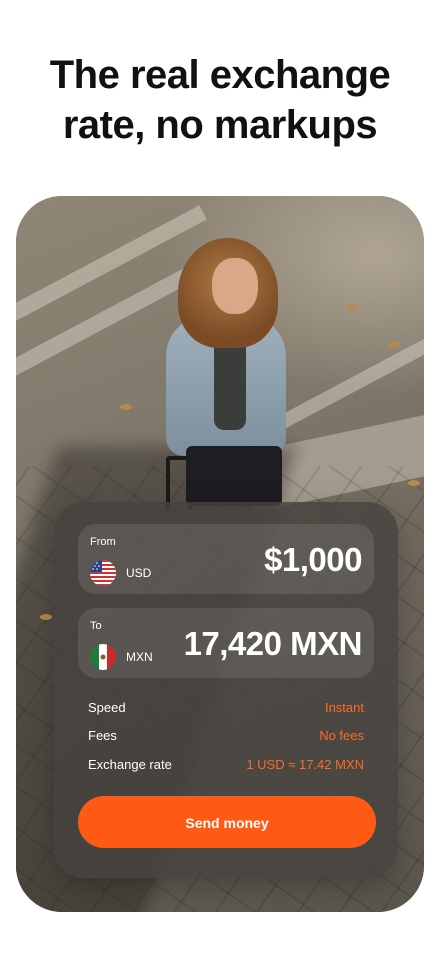 The width and height of the screenshot is (440, 954). I want to click on headline: The real exchange rate, no markups, so click(220, 100).